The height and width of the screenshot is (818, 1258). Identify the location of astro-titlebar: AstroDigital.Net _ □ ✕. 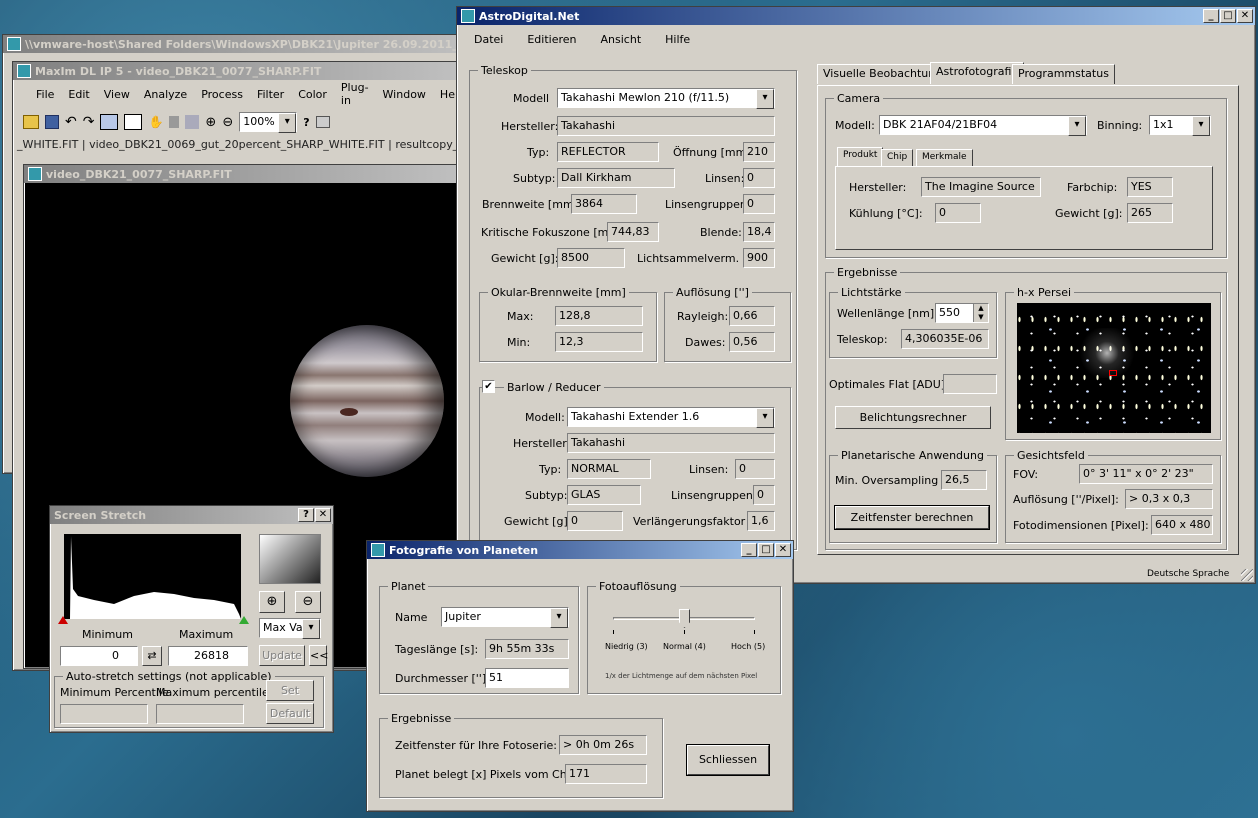
(856, 16).